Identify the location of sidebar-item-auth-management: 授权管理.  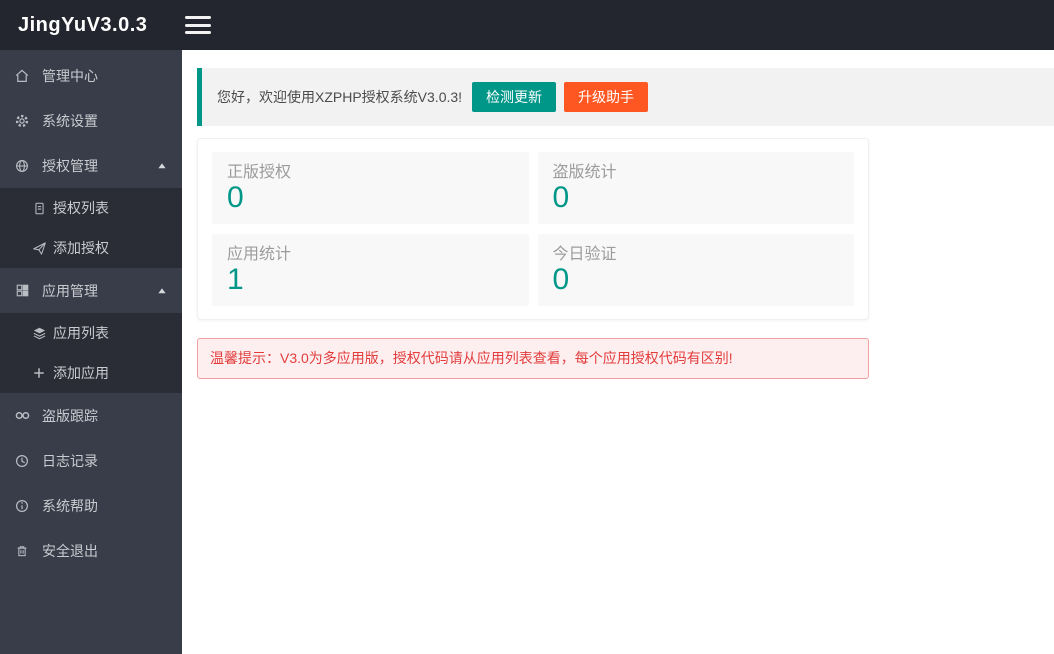
(91, 165).